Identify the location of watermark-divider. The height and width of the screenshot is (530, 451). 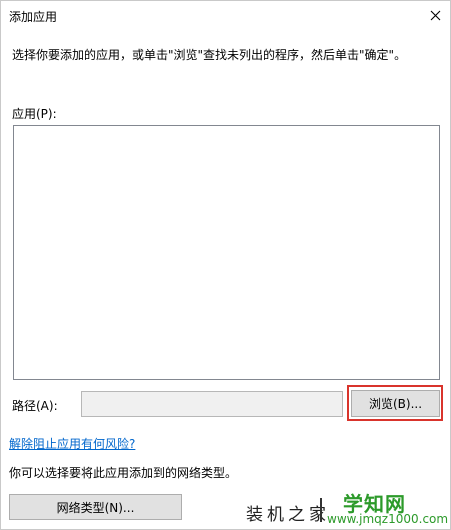
(321, 510).